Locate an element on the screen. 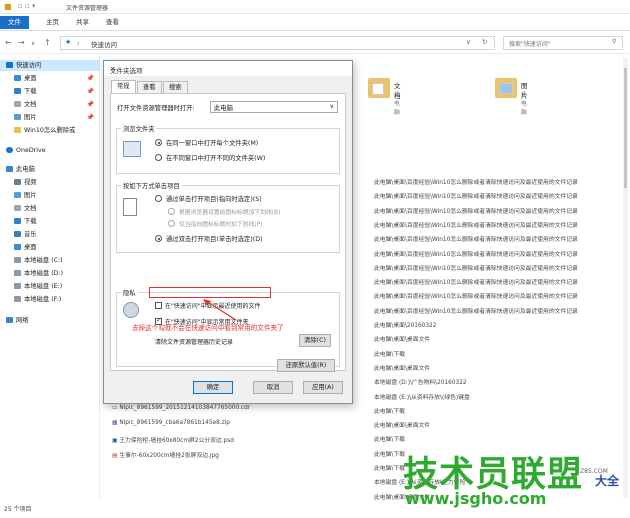 This screenshot has width=630, height=518. chevron-down-icon: ∨ is located at coordinates (468, 42).